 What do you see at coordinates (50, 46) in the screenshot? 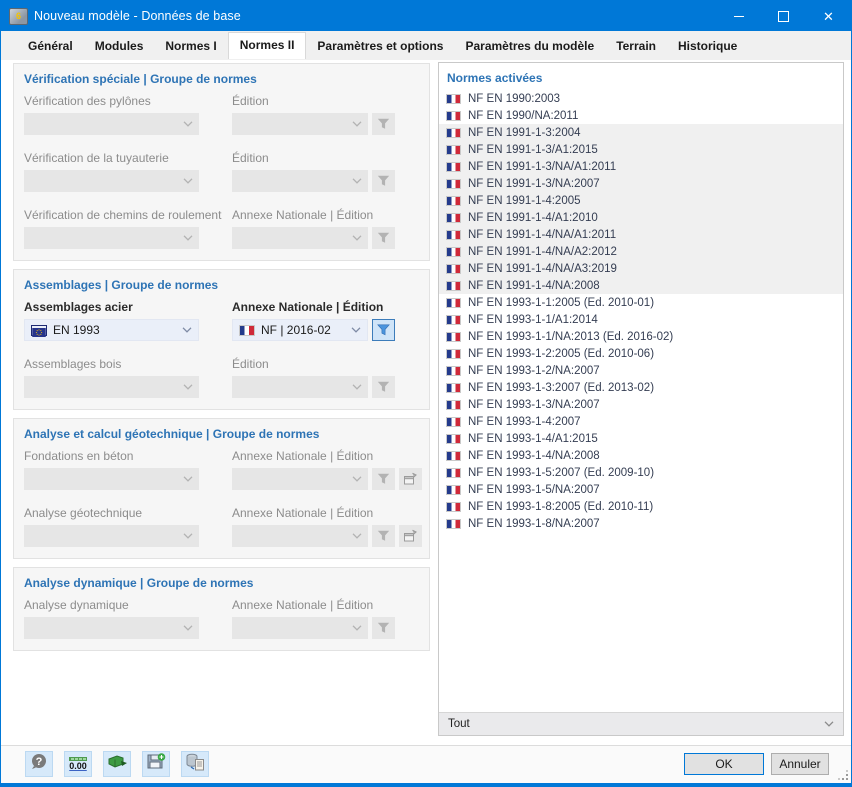
I see `tab-general: Général` at bounding box center [50, 46].